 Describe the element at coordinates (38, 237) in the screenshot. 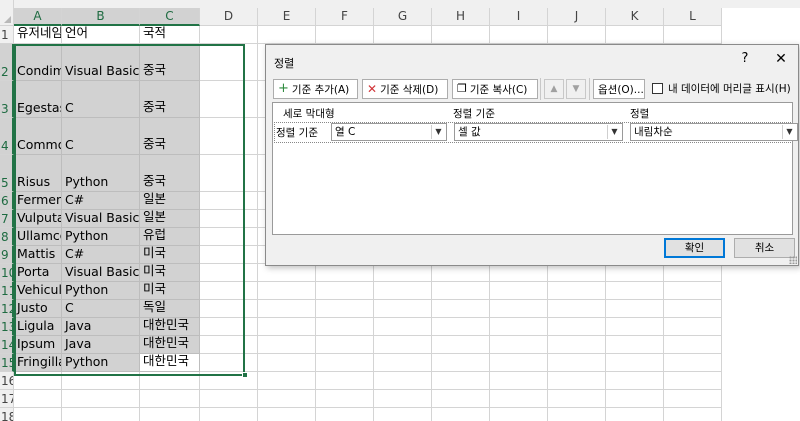

I see `cell: Ullamcorper` at that location.